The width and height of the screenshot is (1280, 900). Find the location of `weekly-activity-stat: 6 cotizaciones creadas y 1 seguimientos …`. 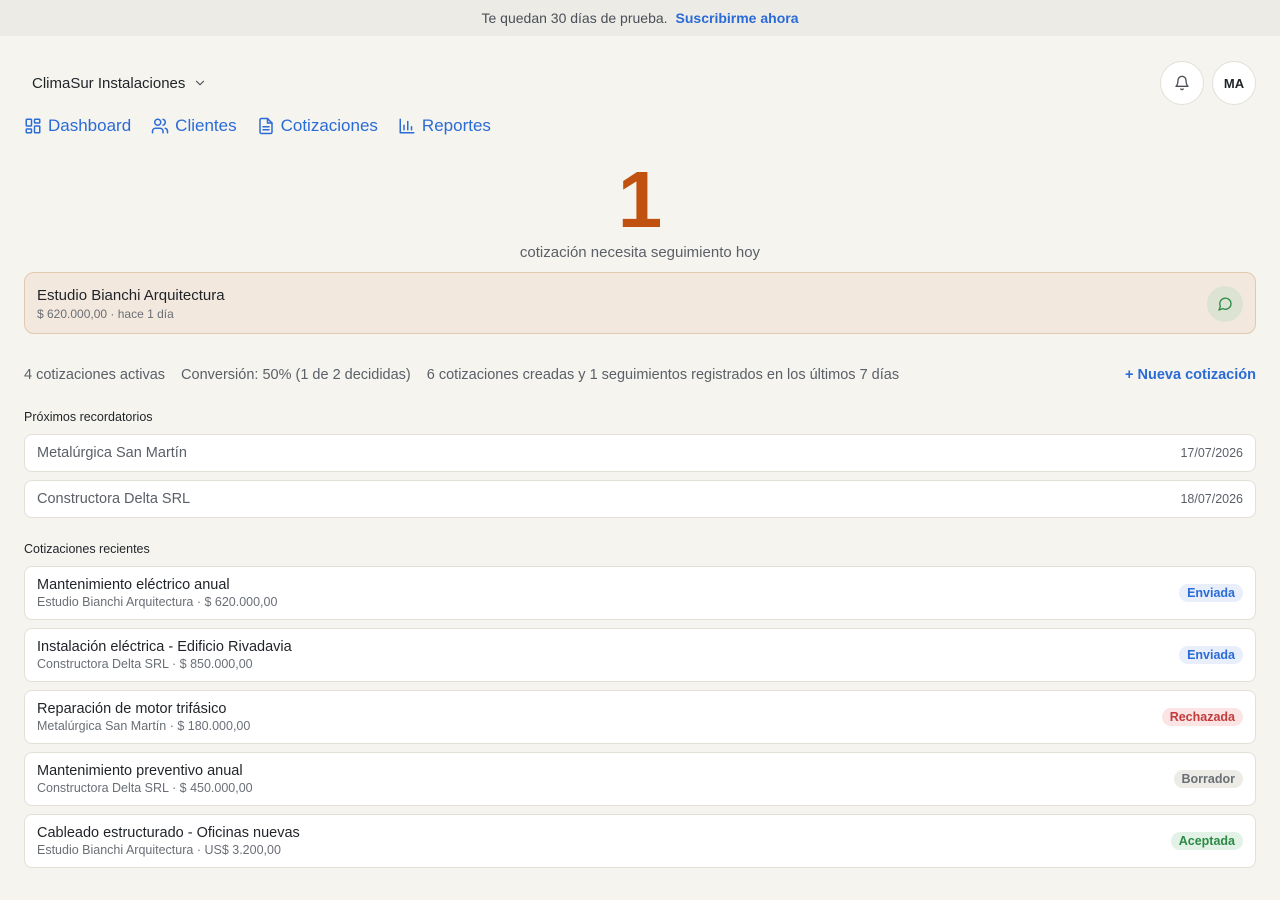

weekly-activity-stat: 6 cotizaciones creadas y 1 seguimientos … is located at coordinates (663, 375).